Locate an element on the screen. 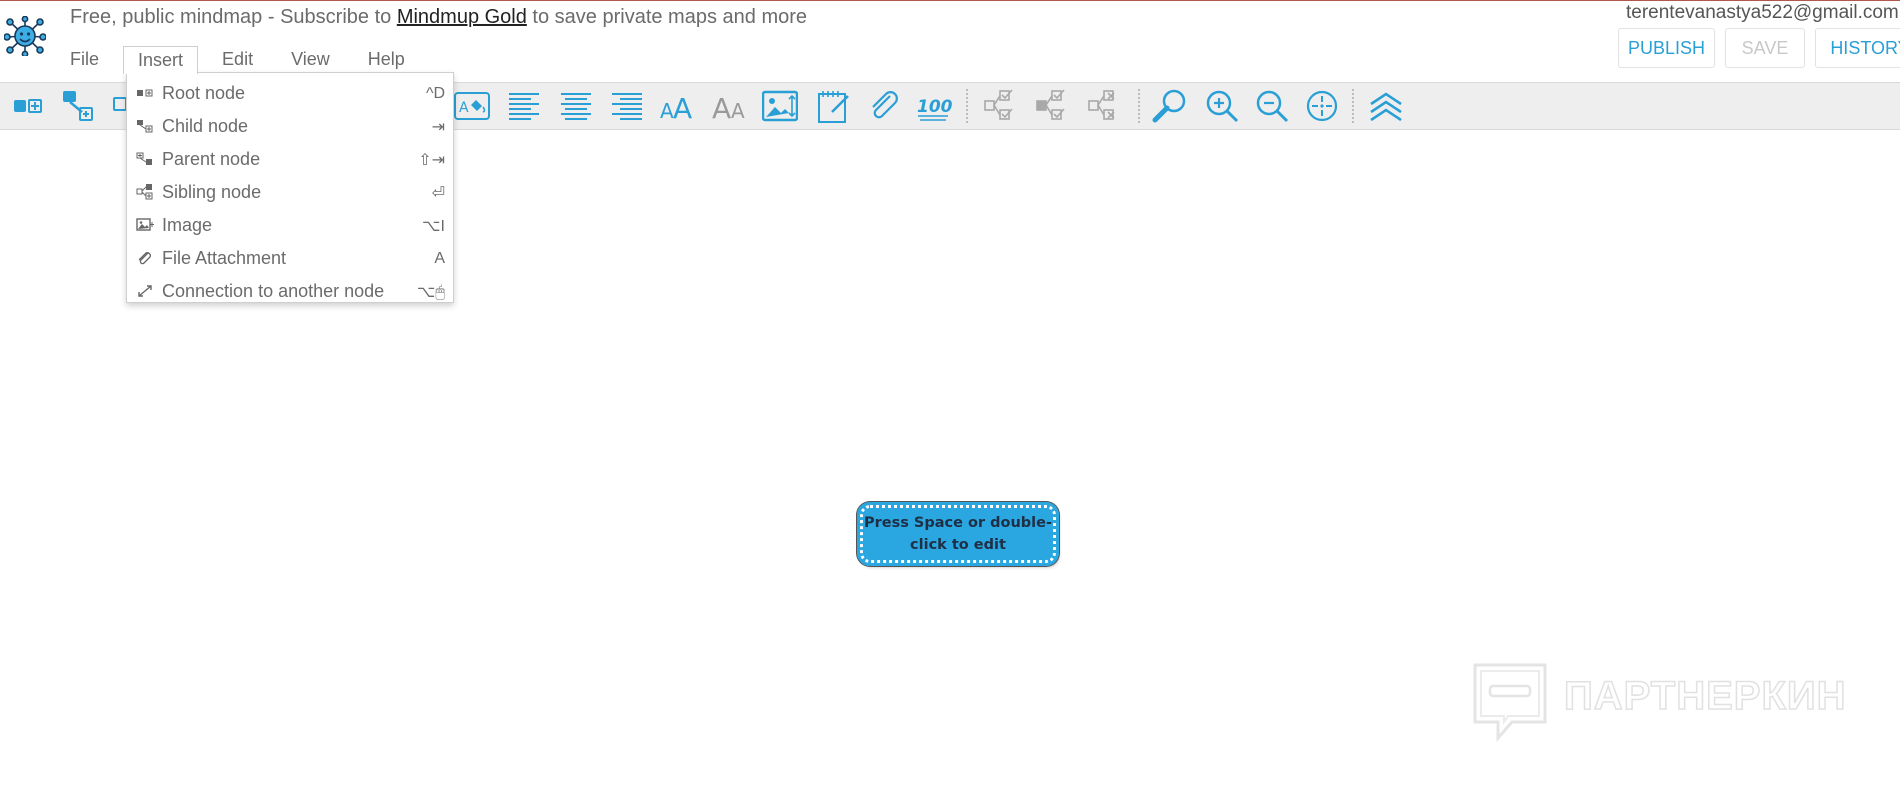 The height and width of the screenshot is (795, 1900). task-status-clear-icon is located at coordinates (1106, 106).